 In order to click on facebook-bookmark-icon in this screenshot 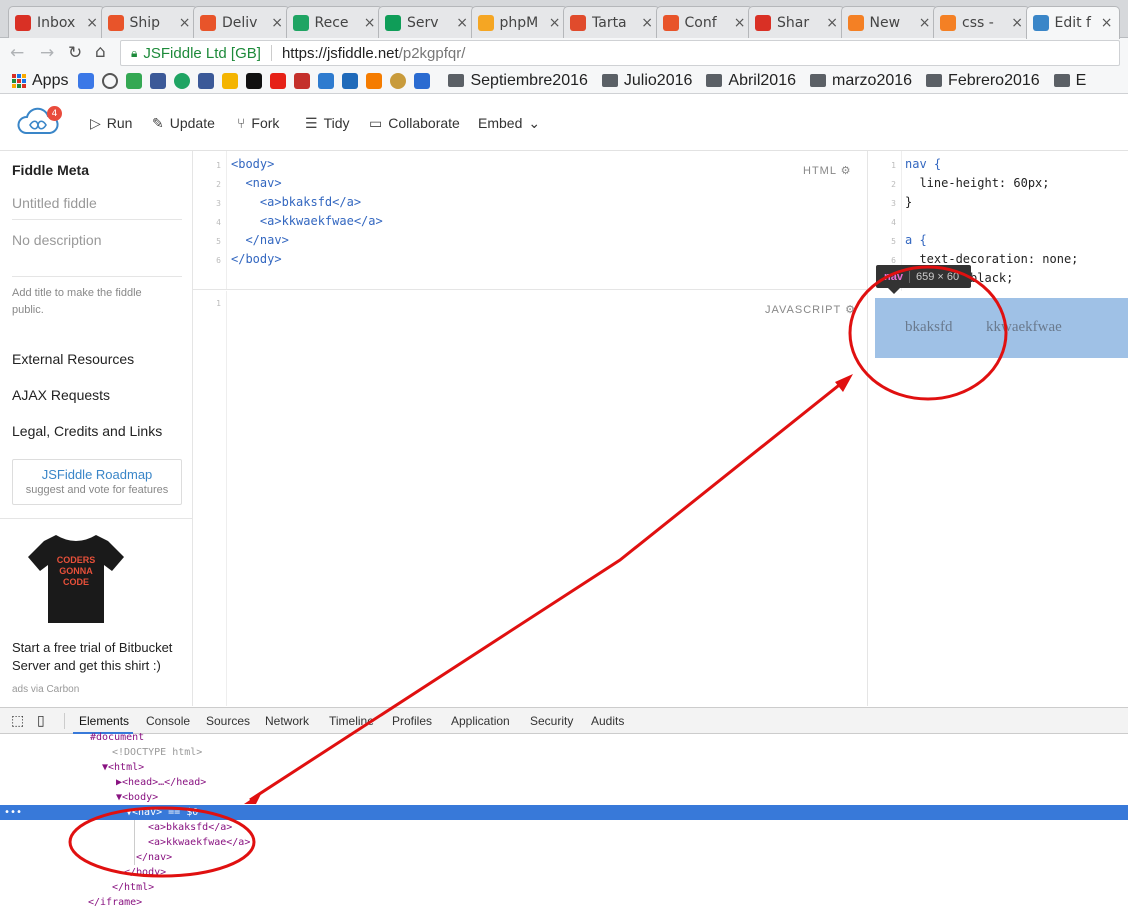, I will do `click(158, 80)`.